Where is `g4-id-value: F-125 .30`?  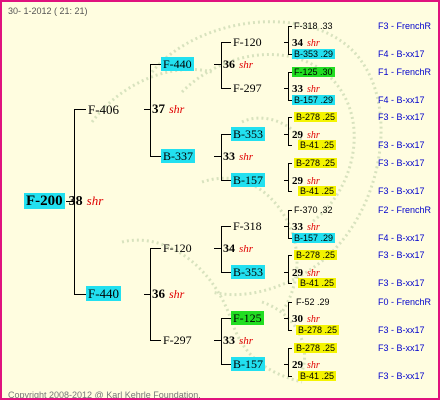 g4-id-value: F-125 .30 is located at coordinates (313, 72).